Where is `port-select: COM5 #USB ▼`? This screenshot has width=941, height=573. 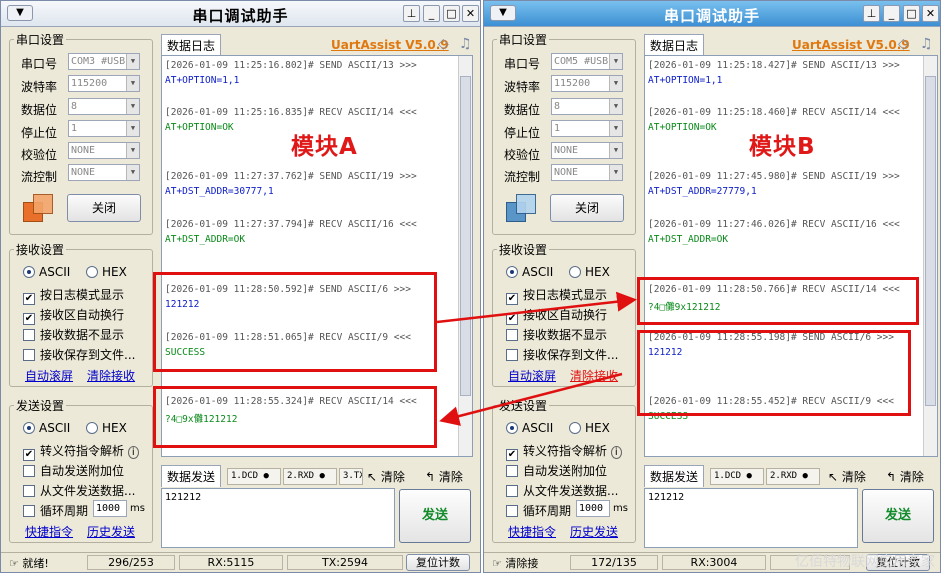 port-select: COM5 #USB ▼ is located at coordinates (587, 61).